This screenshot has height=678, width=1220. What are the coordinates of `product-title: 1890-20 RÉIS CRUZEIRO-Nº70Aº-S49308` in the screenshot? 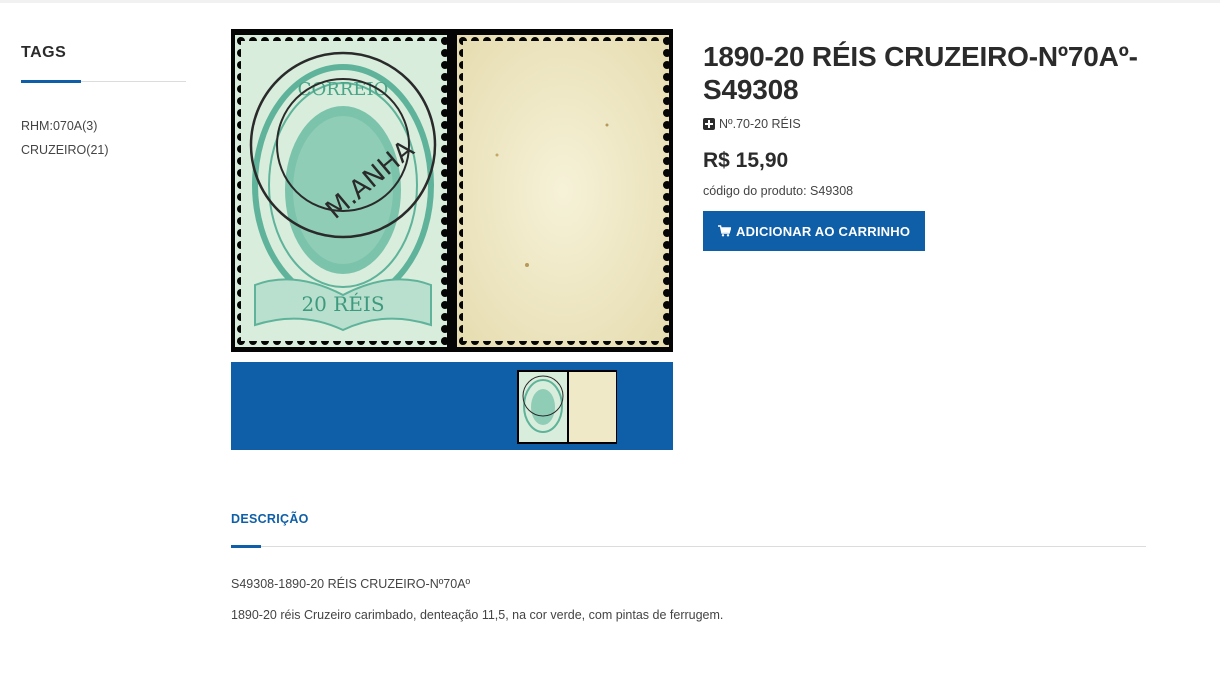 It's located at (920, 73).